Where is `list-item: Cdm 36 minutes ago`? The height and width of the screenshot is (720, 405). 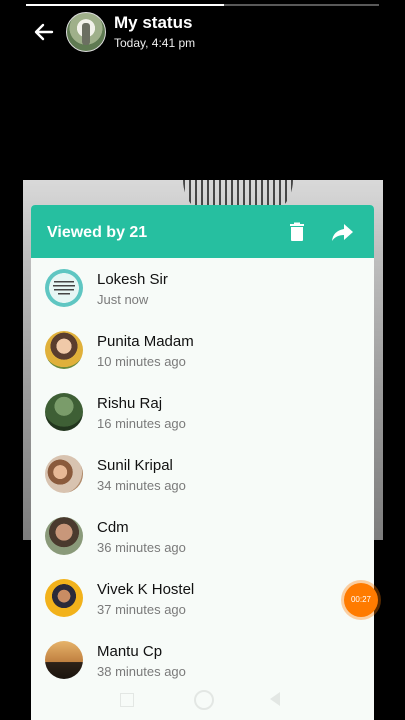 list-item: Cdm 36 minutes ago is located at coordinates (202, 537).